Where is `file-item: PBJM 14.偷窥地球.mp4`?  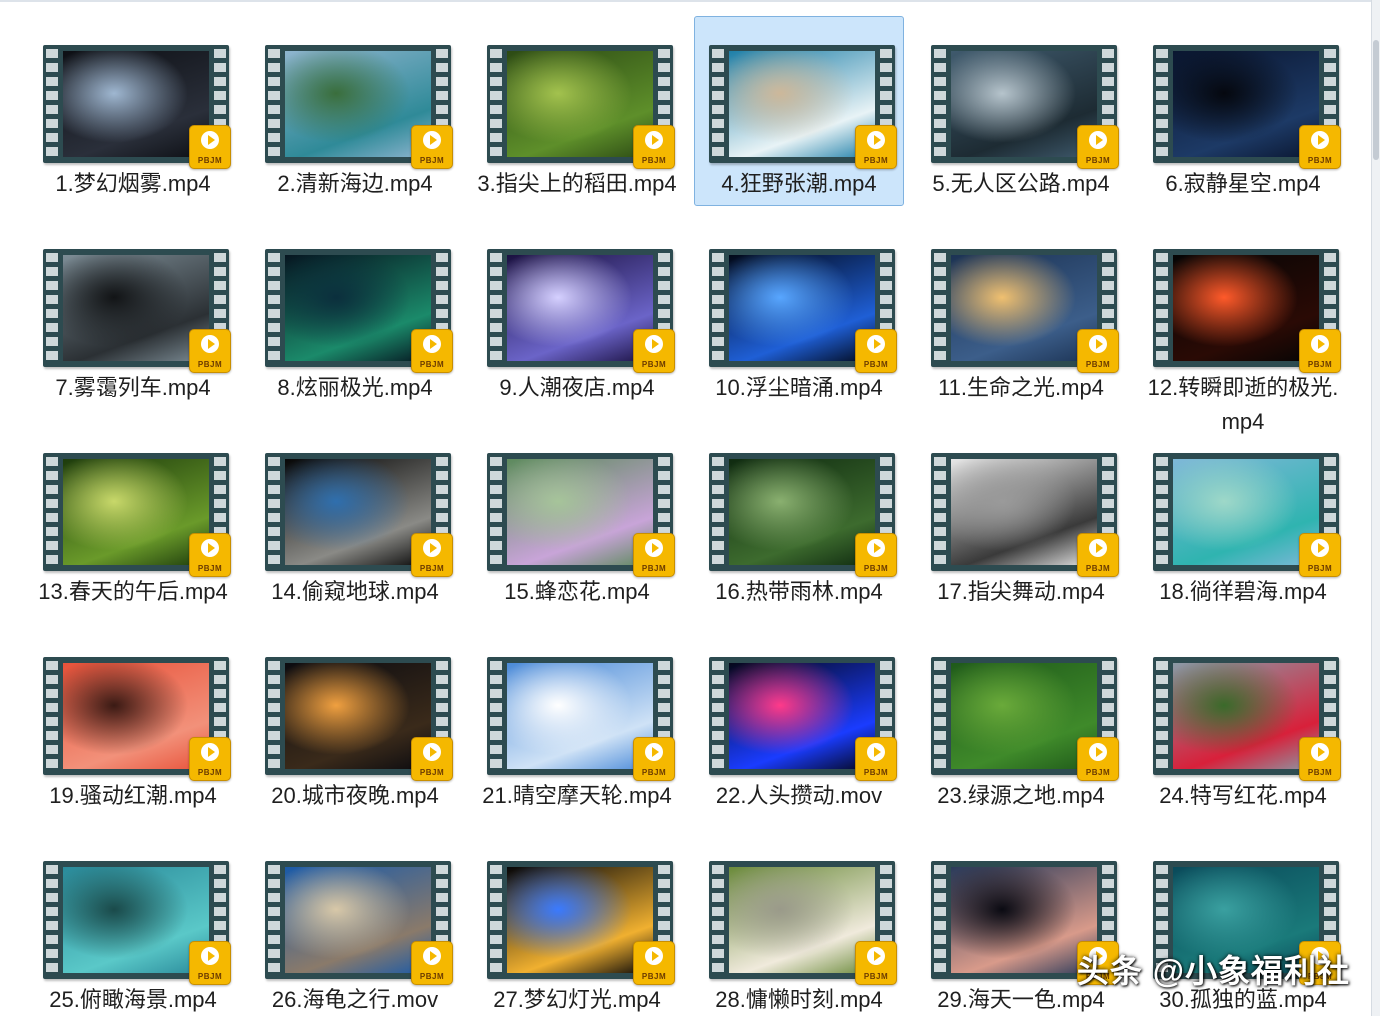 file-item: PBJM 14.偷窥地球.mp4 is located at coordinates (355, 522).